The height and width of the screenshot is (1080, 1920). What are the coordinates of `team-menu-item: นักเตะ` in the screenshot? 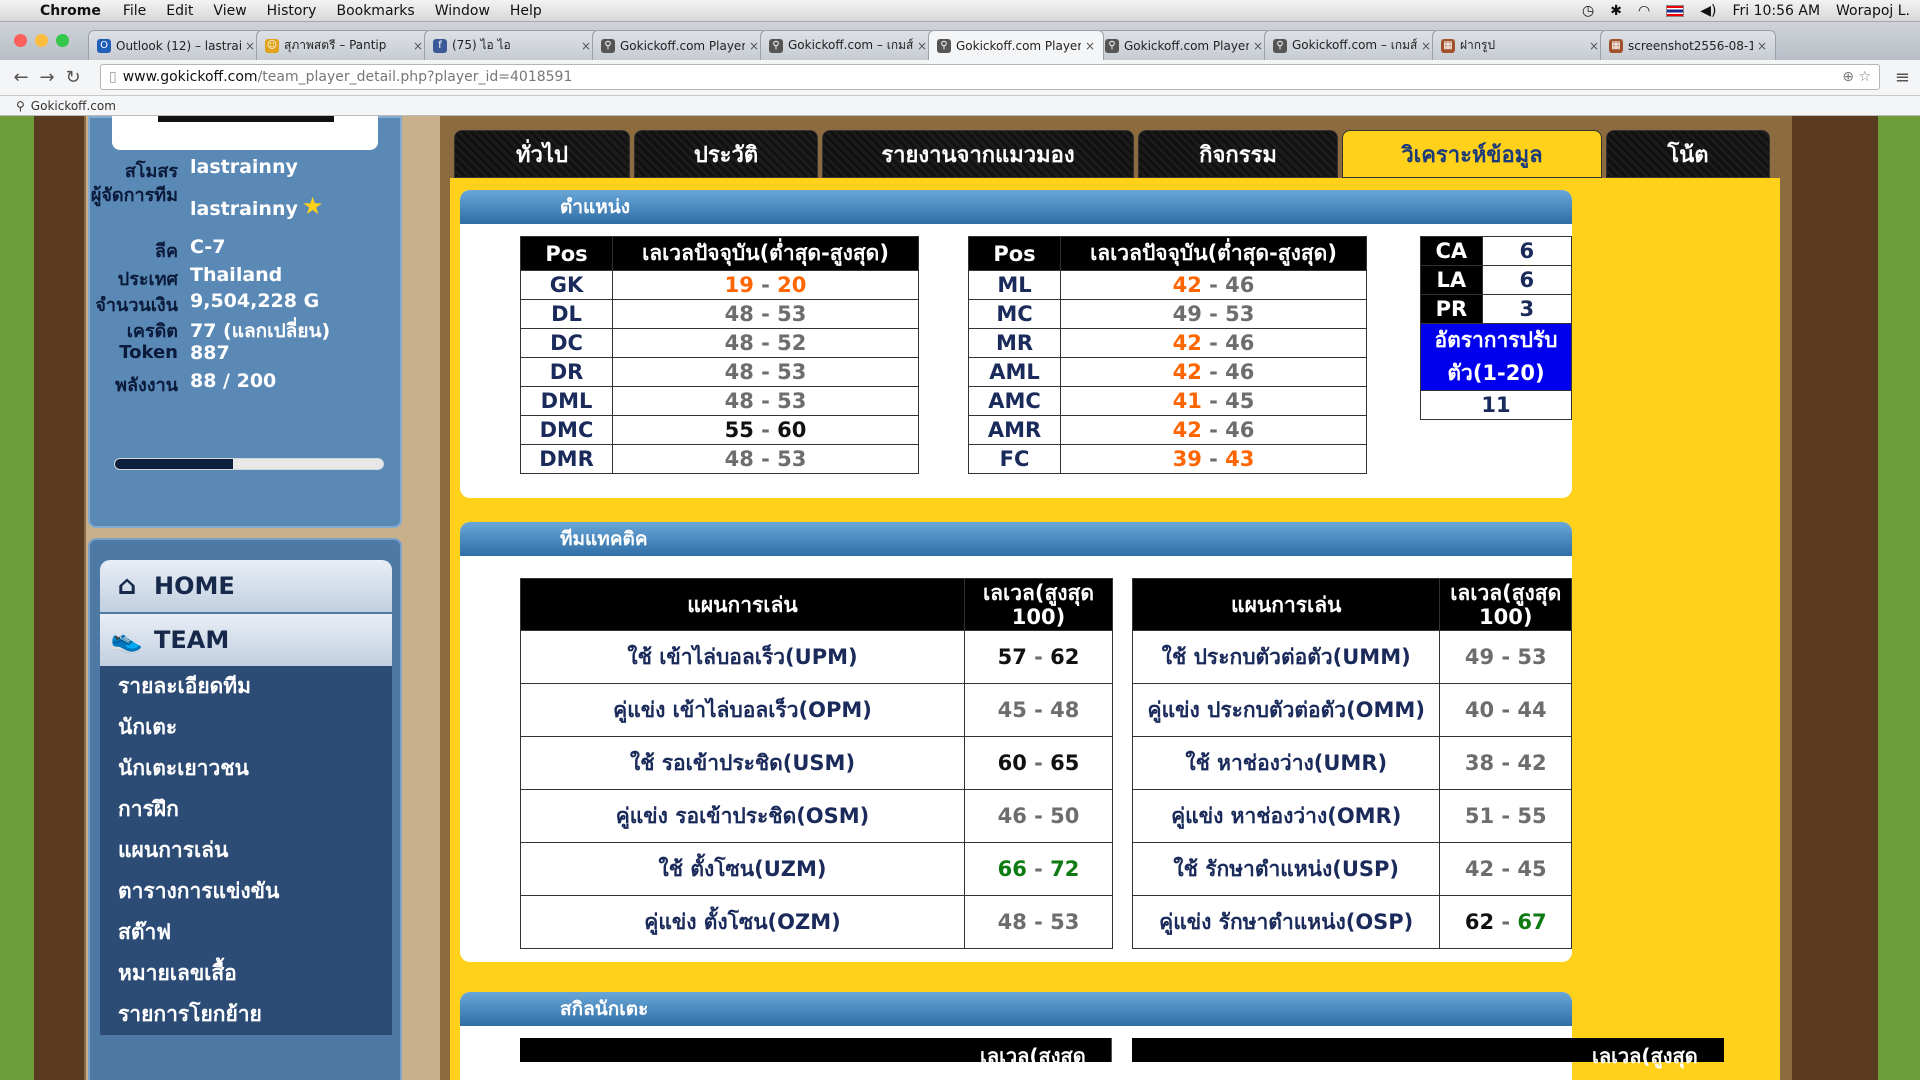 It's located at (246, 727).